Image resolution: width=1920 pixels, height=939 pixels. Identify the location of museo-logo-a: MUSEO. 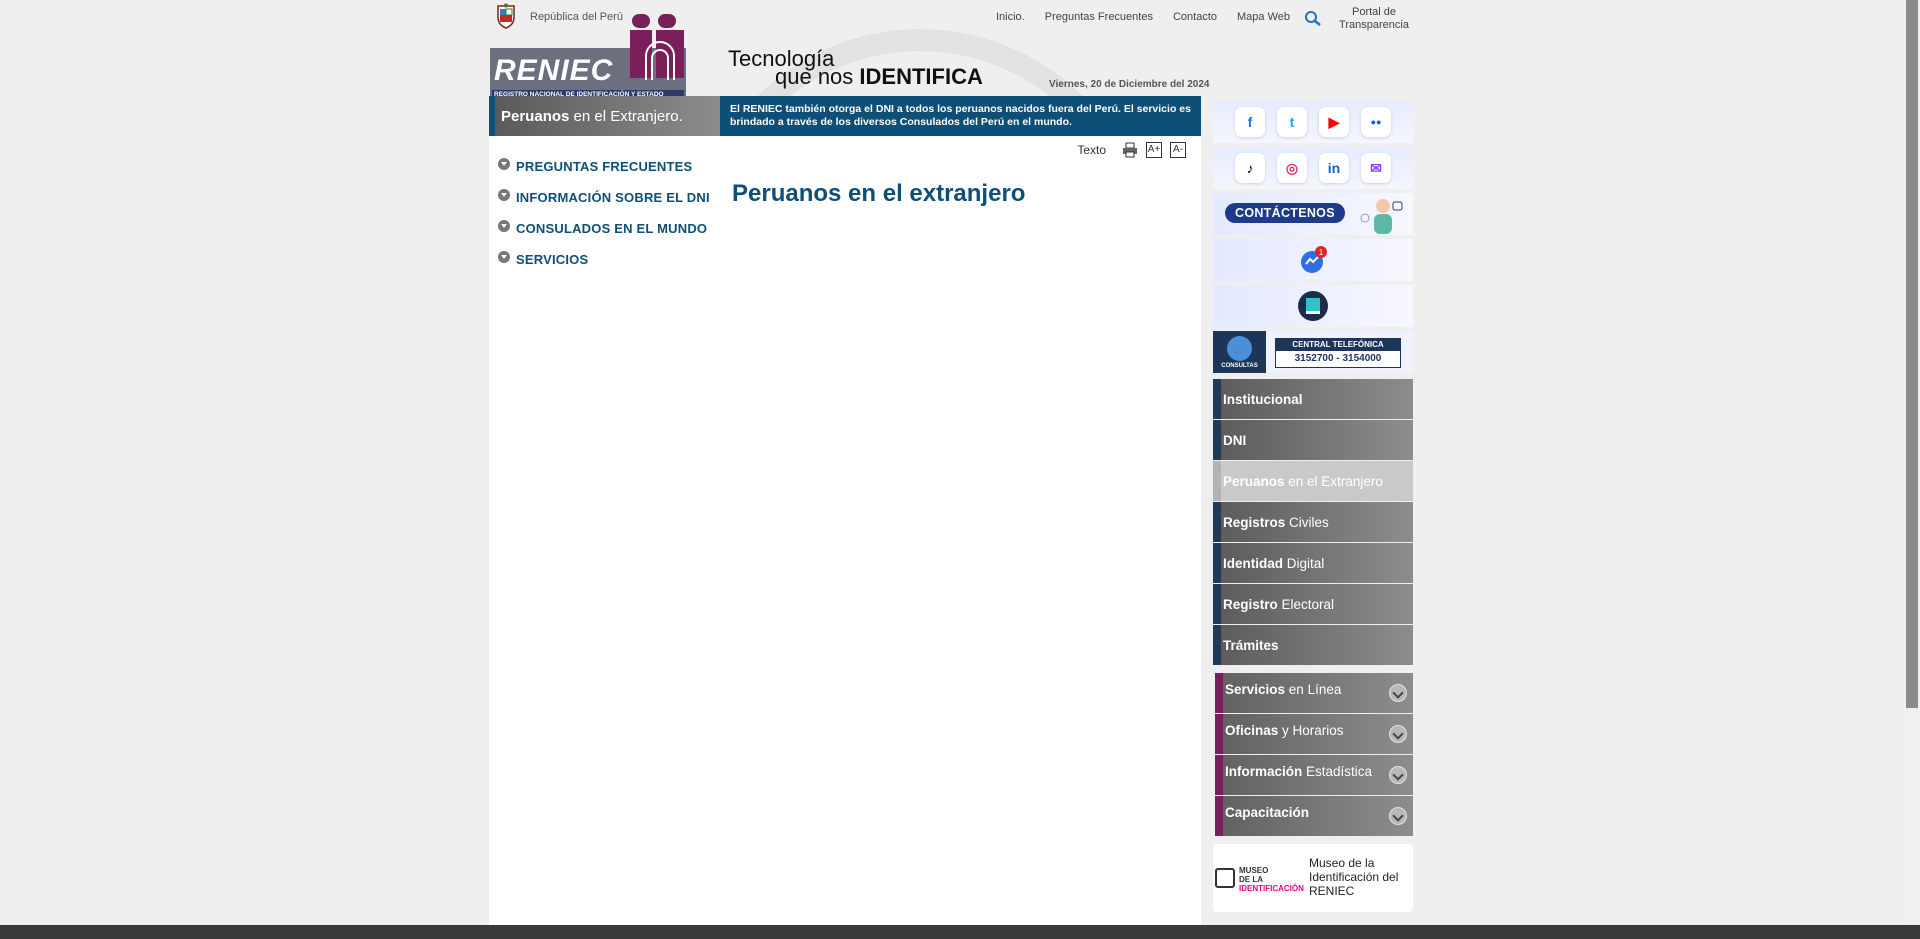
(1254, 870).